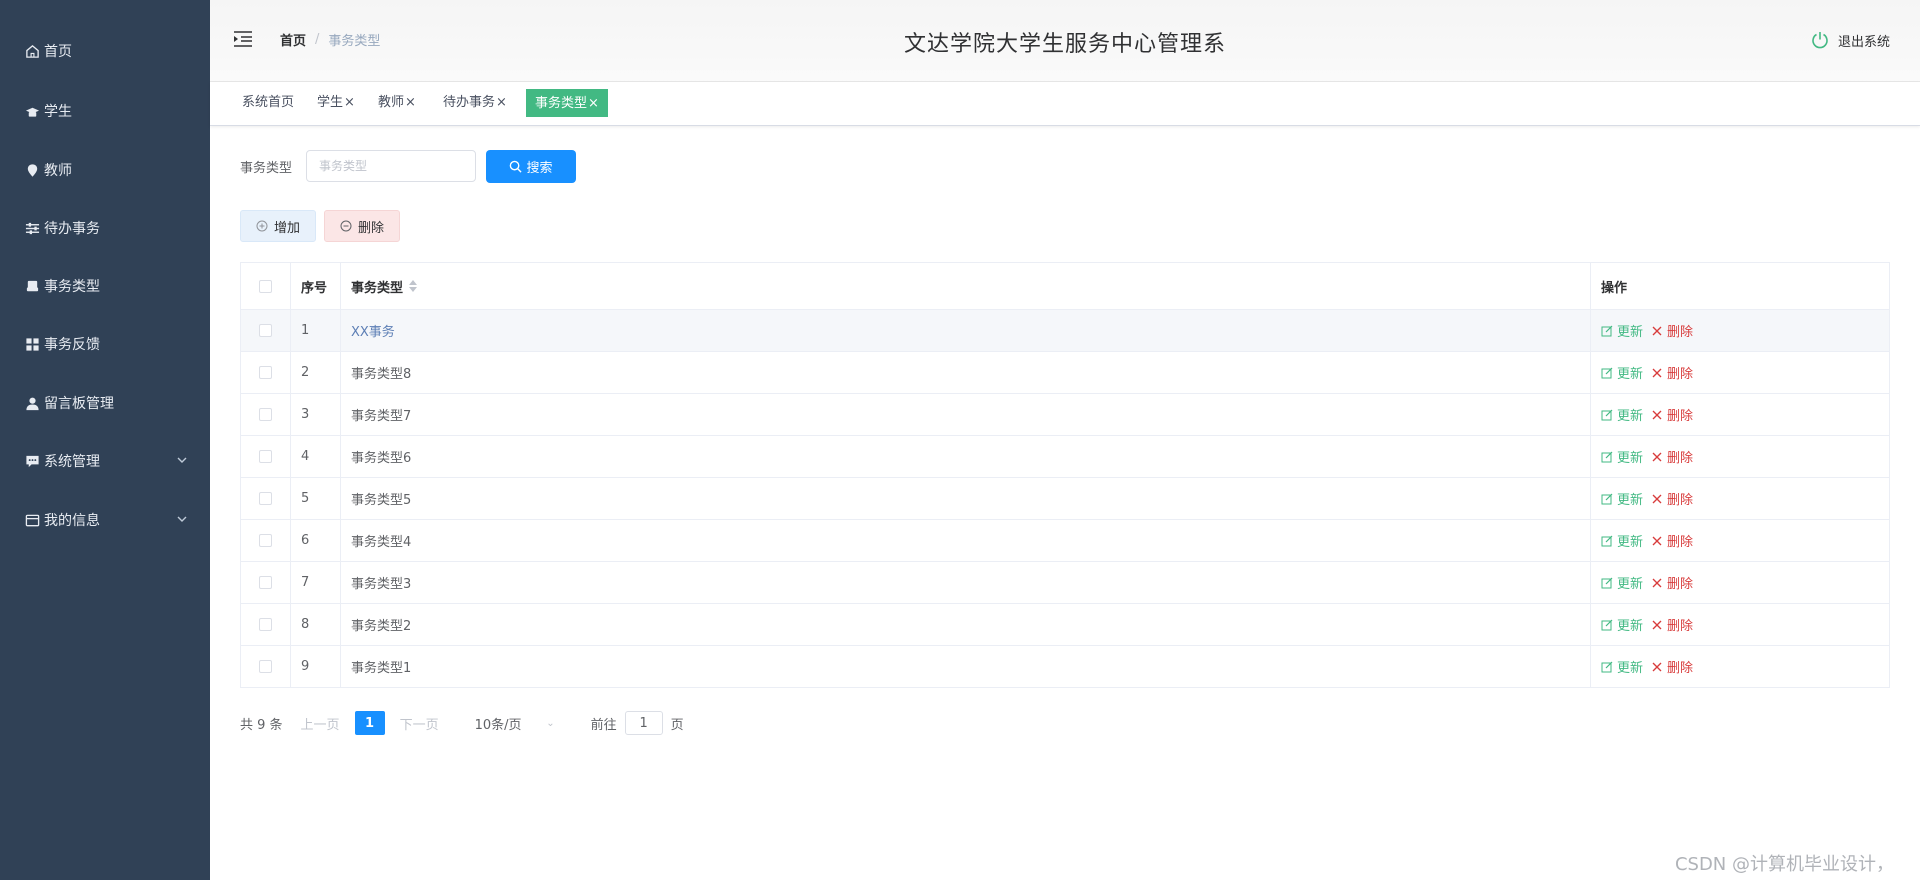 The image size is (1920, 880). Describe the element at coordinates (391, 166) in the screenshot. I see `search-input` at that location.